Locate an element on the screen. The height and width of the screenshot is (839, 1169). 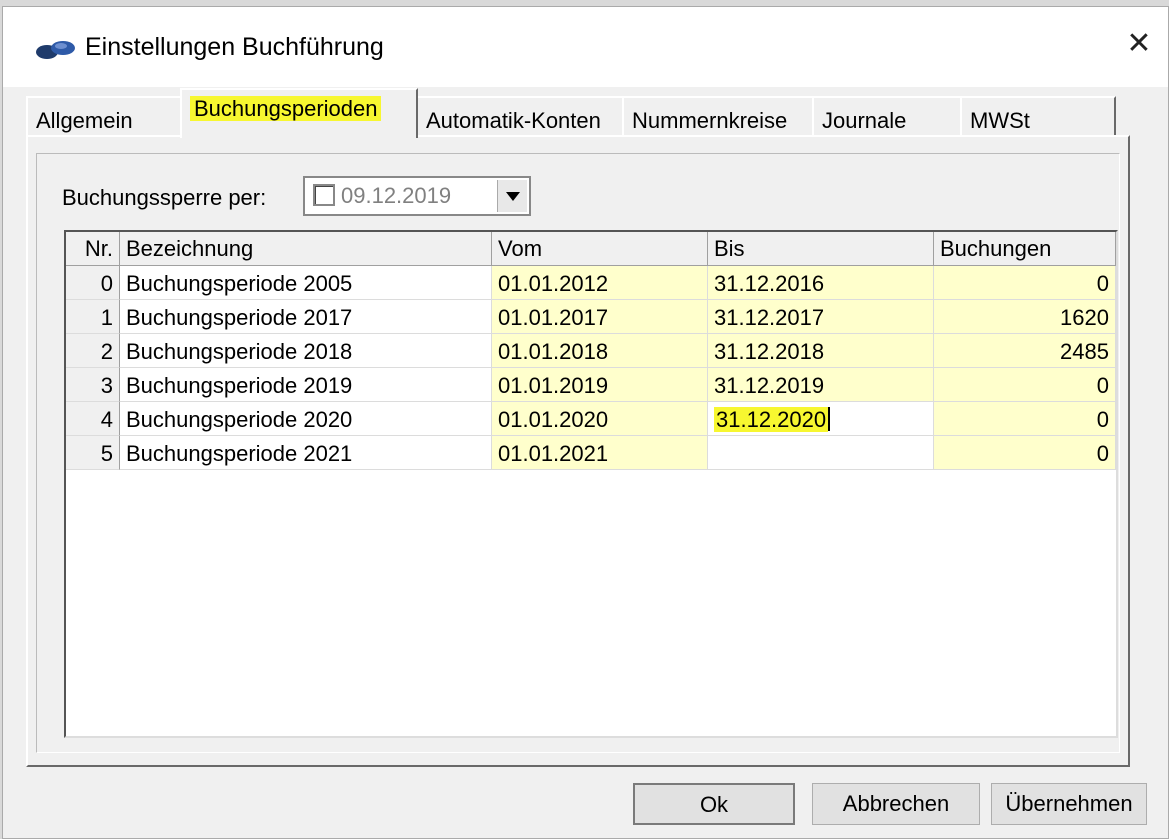
cancel-button: Abbrechen is located at coordinates (896, 804).